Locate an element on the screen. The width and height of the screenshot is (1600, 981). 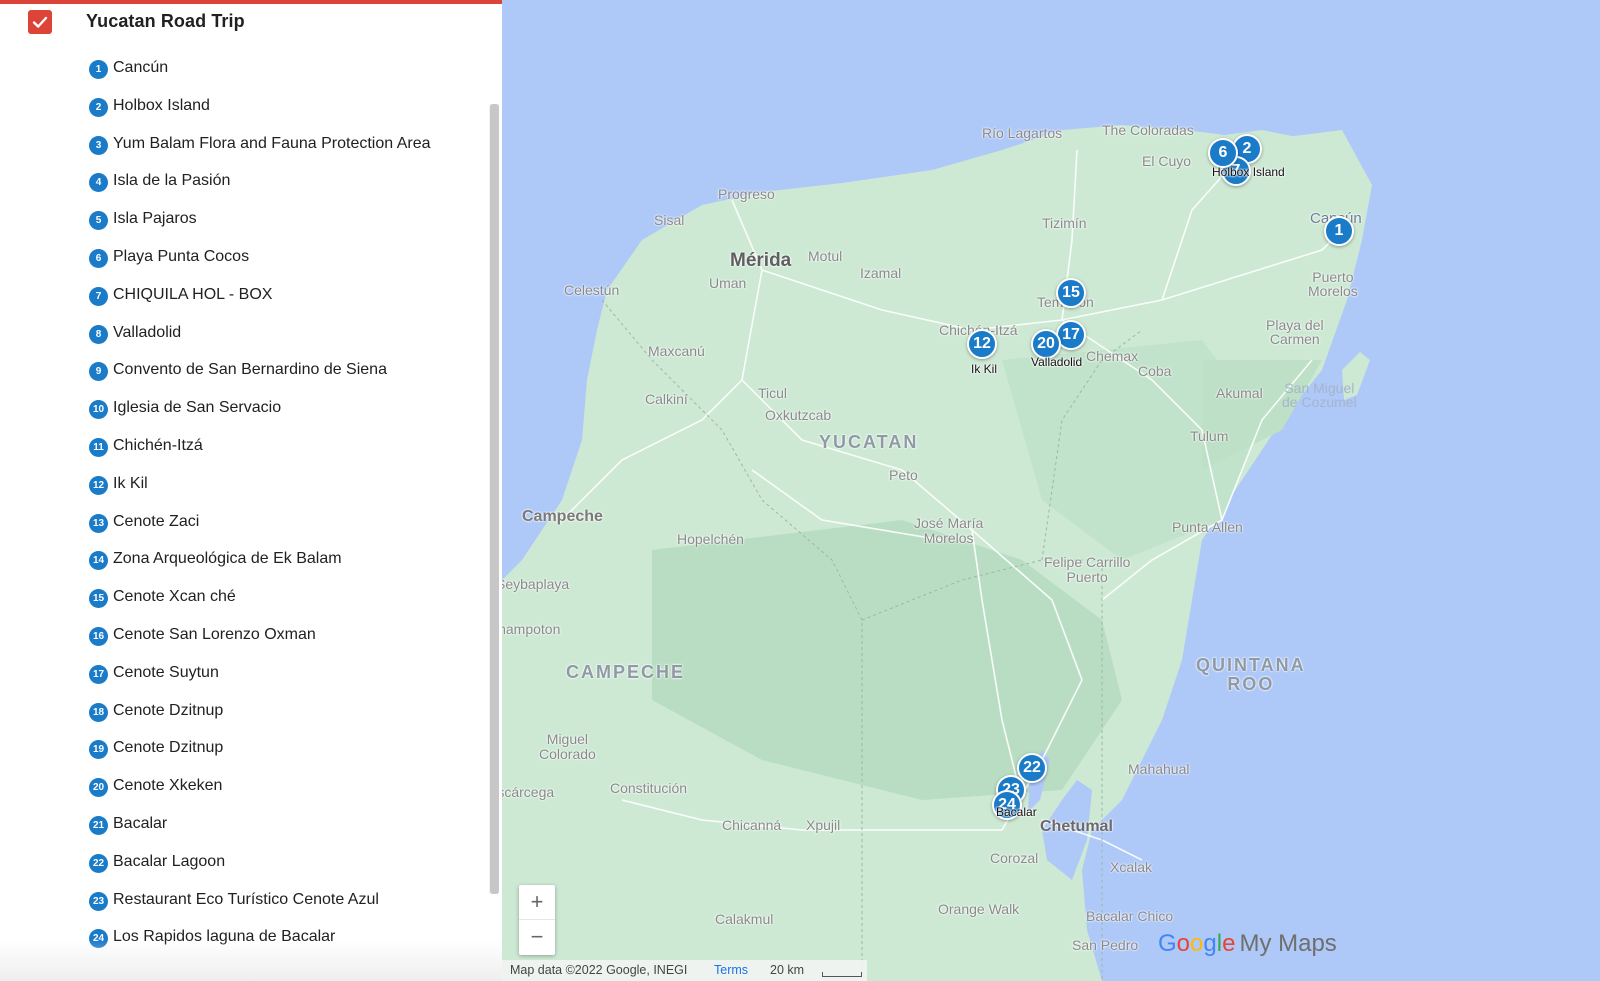
map-label-san-pedro: San Pedro is located at coordinates (1105, 945).